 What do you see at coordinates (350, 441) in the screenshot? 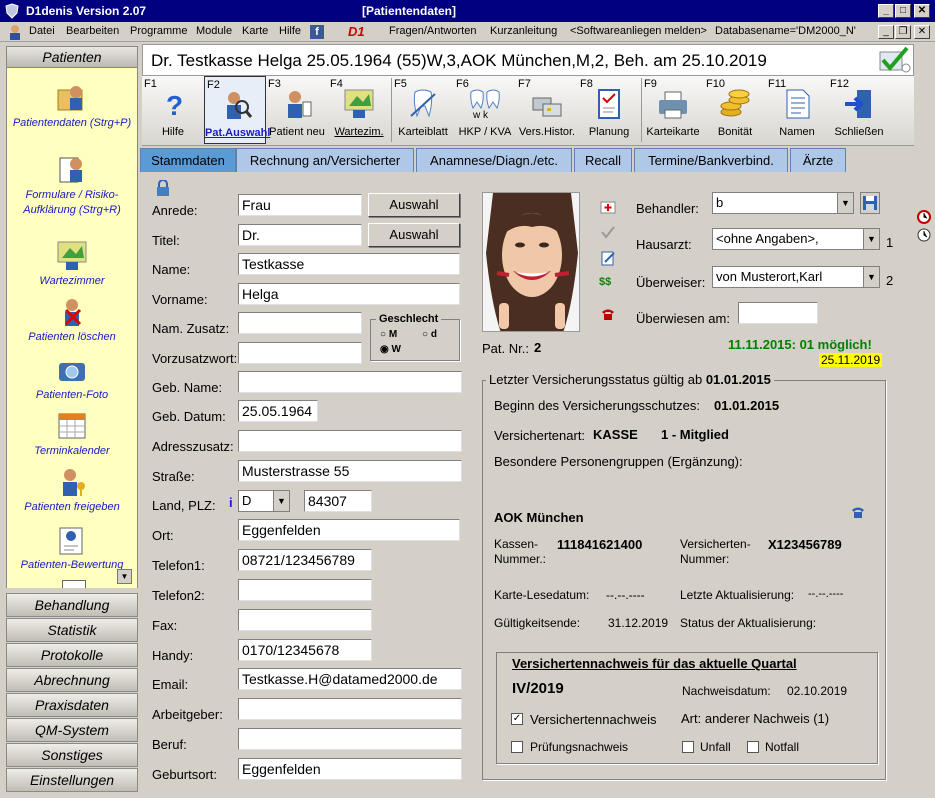
I see `adresszusatz-field` at bounding box center [350, 441].